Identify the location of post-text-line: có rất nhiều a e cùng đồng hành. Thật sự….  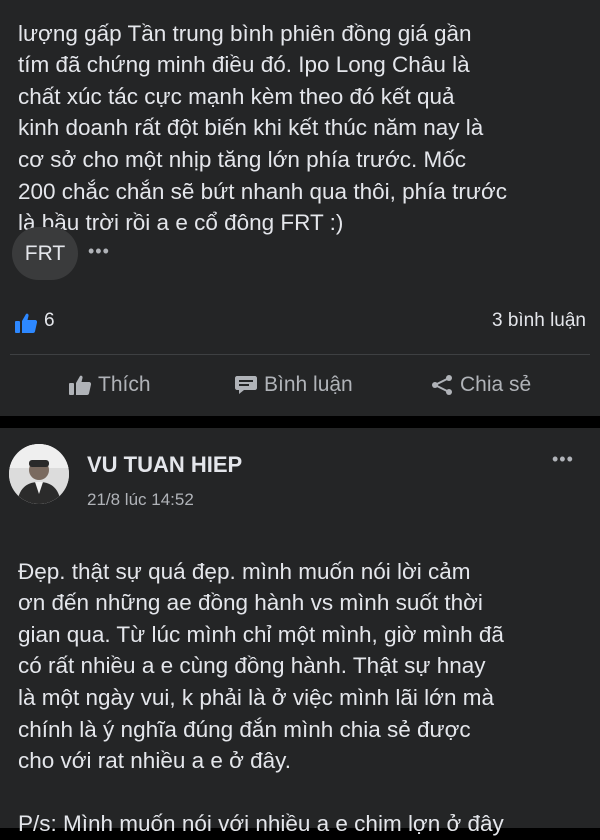
(252, 666).